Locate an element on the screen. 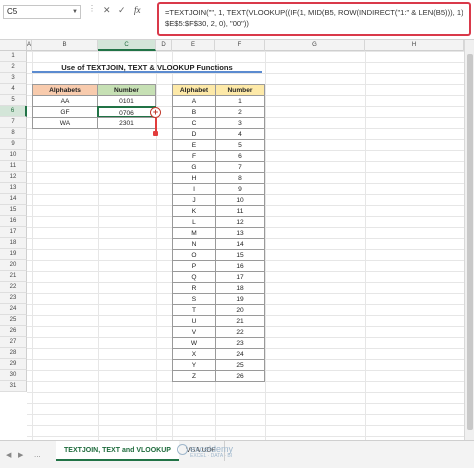 The height and width of the screenshot is (468, 474). row-header: 16 is located at coordinates (13, 221).